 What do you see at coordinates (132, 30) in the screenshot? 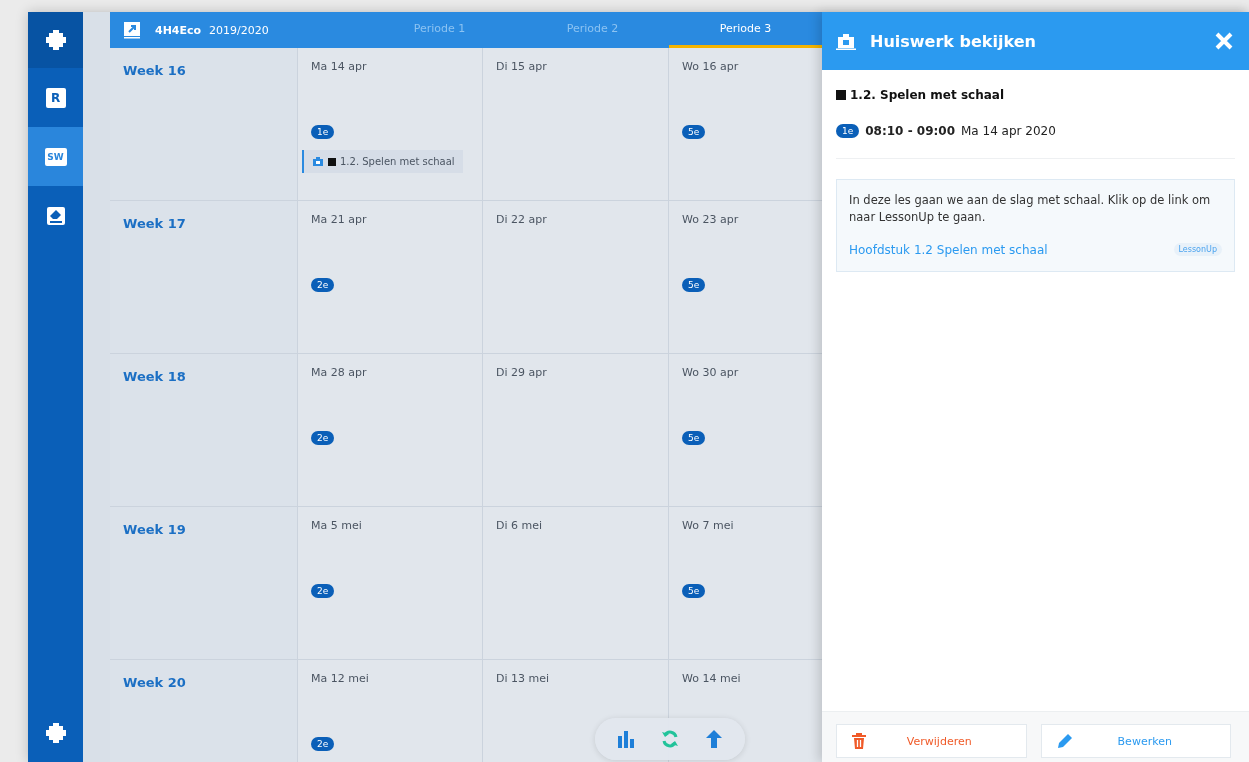
I see `class-icon` at bounding box center [132, 30].